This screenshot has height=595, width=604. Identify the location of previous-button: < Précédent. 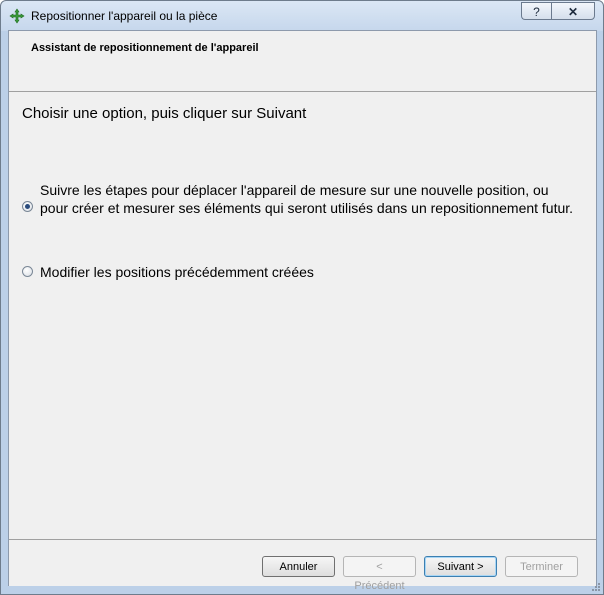
(379, 574).